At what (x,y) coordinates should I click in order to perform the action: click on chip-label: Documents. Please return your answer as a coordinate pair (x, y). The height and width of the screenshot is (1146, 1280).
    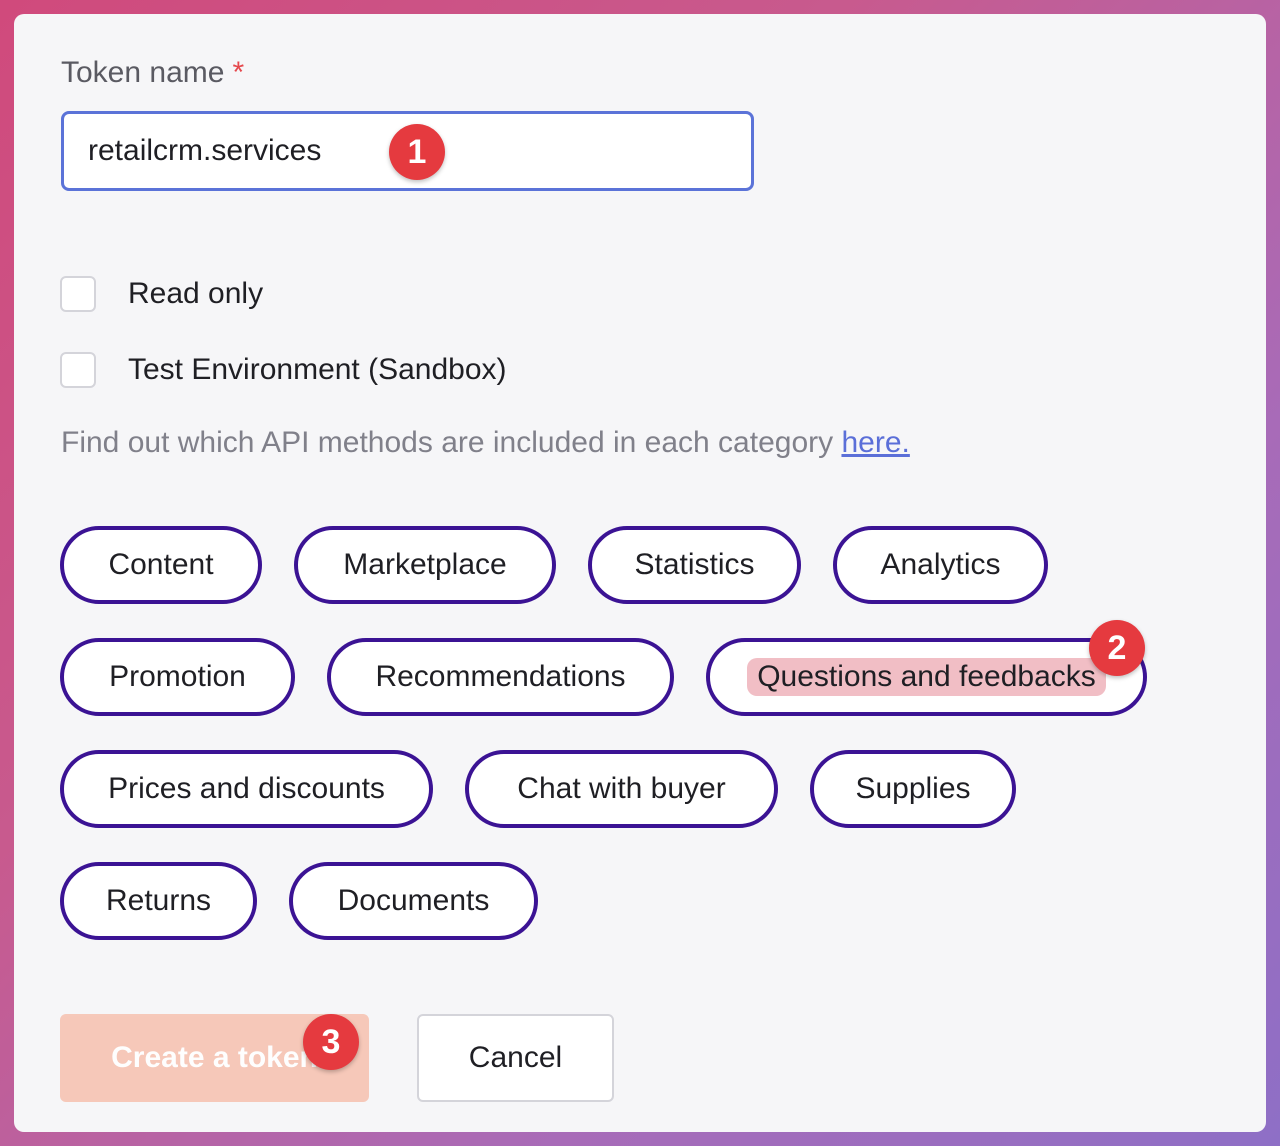
    Looking at the image, I should click on (413, 900).